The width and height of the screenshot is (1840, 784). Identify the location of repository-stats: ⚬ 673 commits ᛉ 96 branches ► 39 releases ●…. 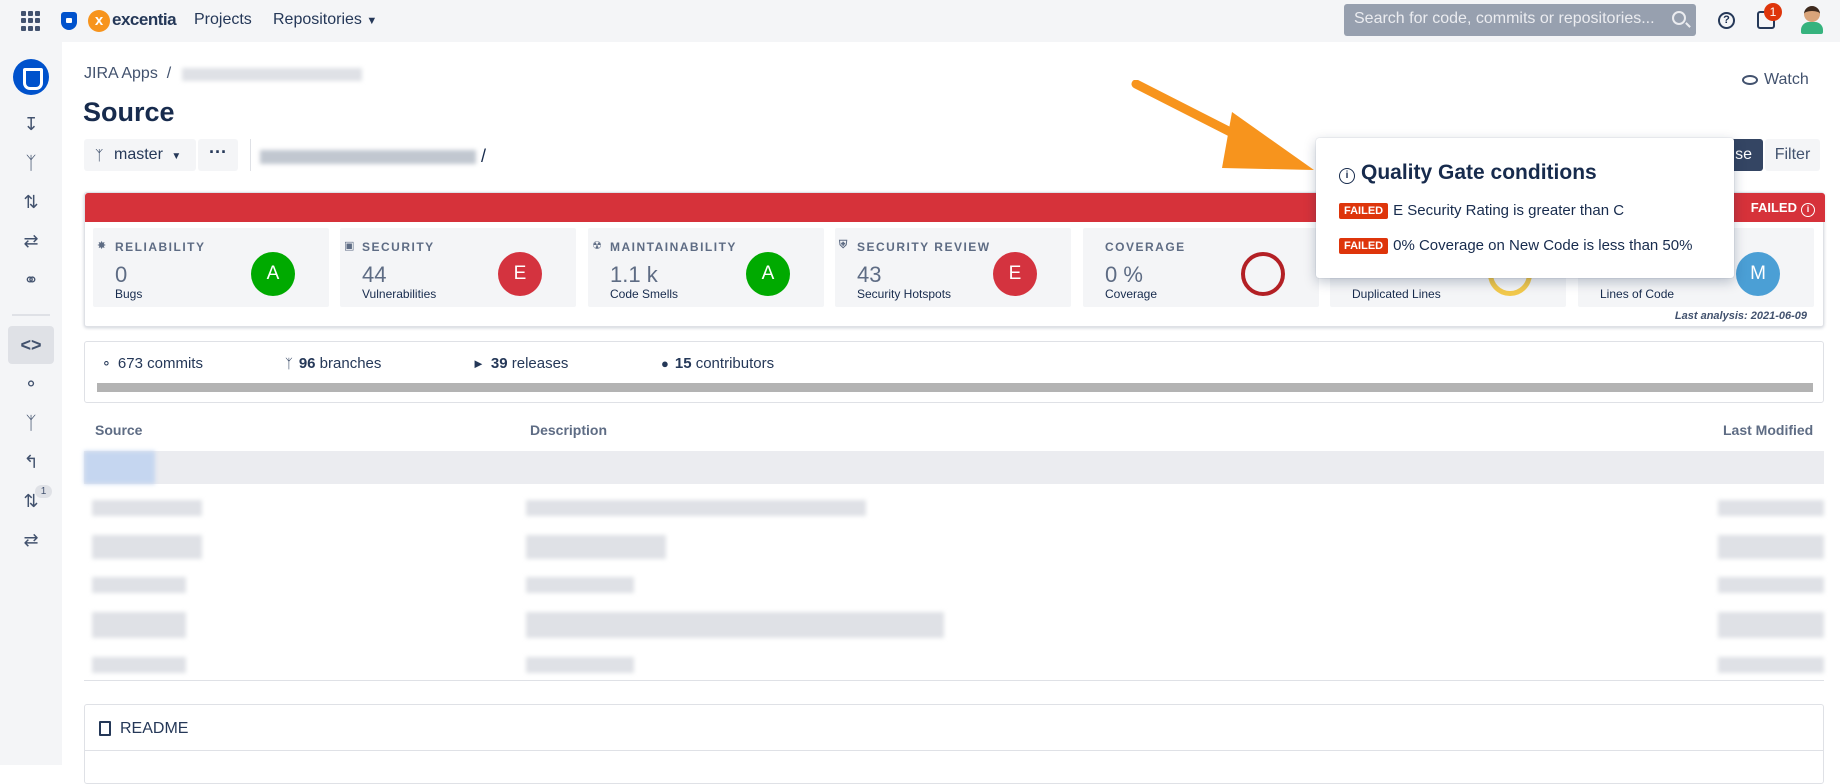
(954, 372).